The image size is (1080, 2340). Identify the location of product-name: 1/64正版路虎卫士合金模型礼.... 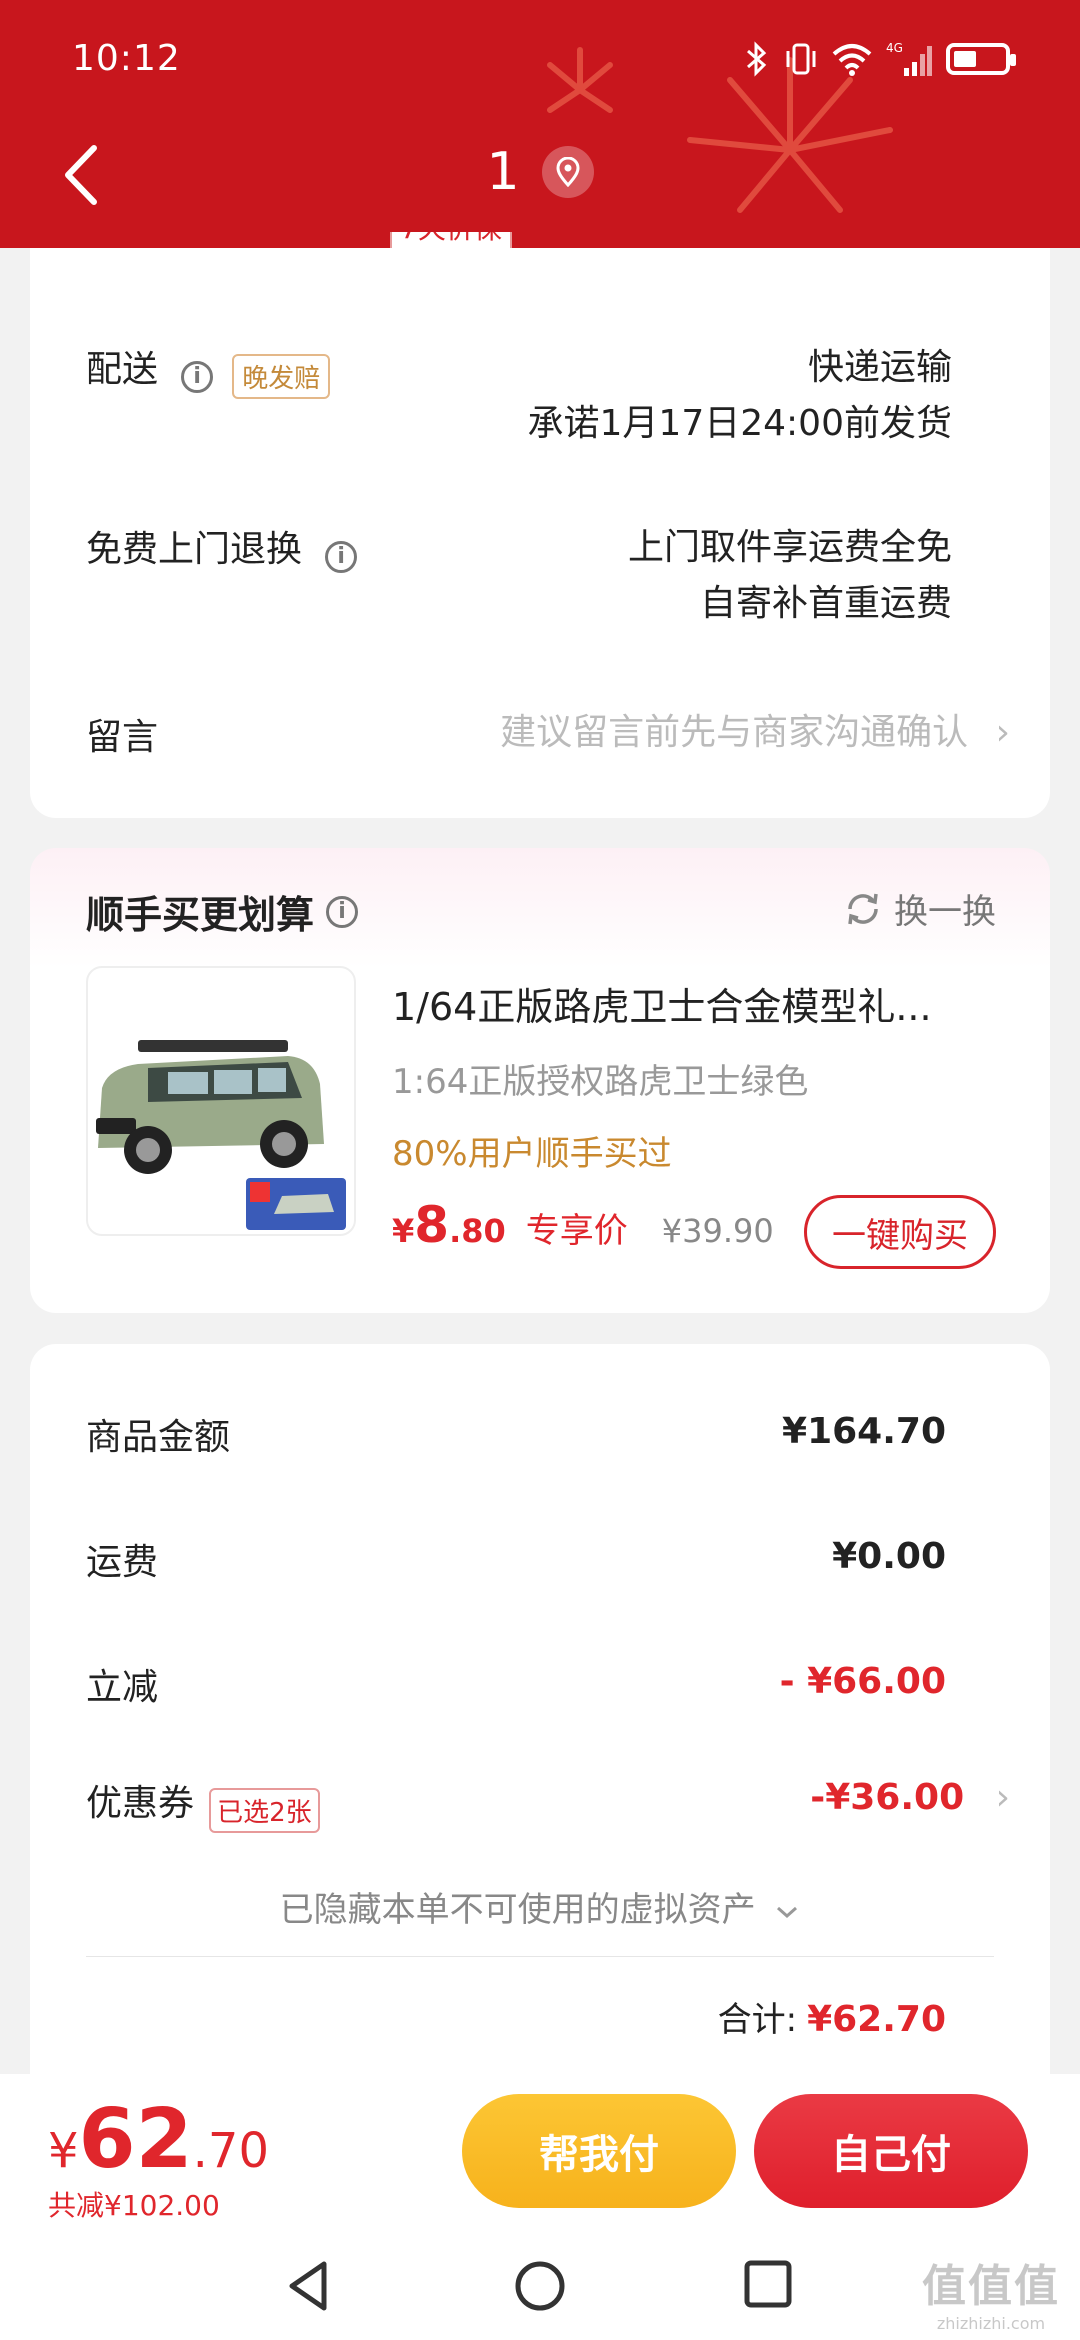
(702, 1003).